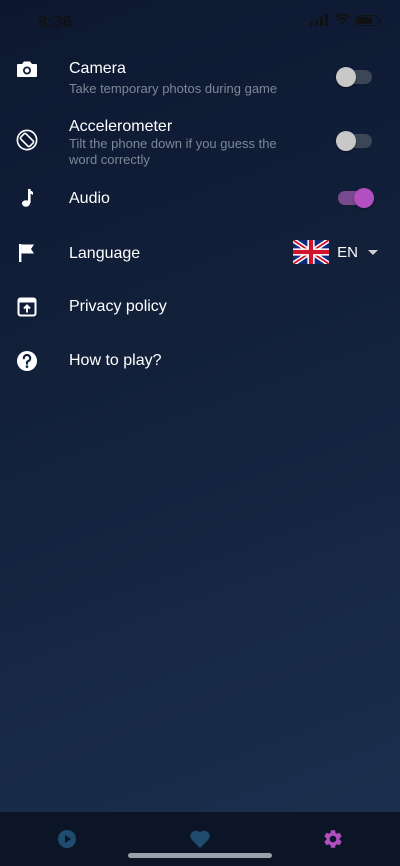 The width and height of the screenshot is (400, 866). I want to click on setting-camera: Camera Take temporary photos during game, so click(200, 81).